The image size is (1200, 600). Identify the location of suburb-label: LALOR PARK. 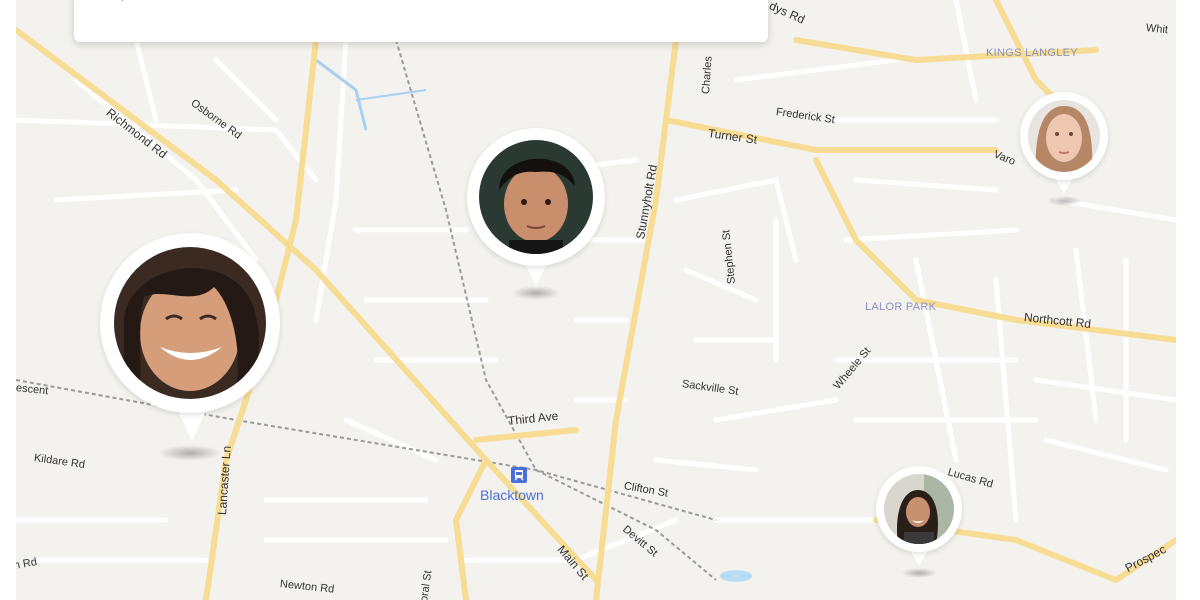
(901, 307).